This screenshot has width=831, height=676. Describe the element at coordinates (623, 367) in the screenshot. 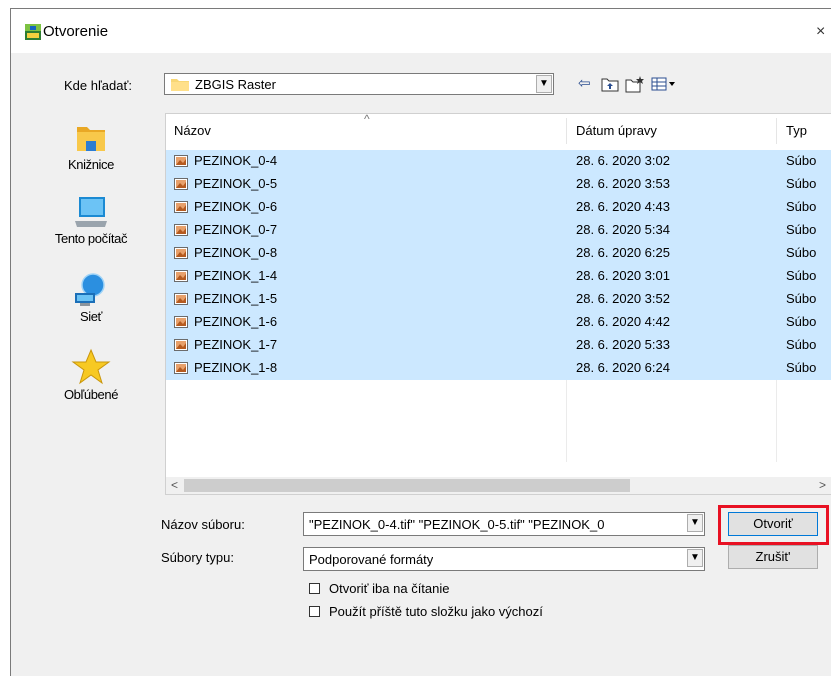

I see `file-date: 28. 6. 2020 6:24` at that location.